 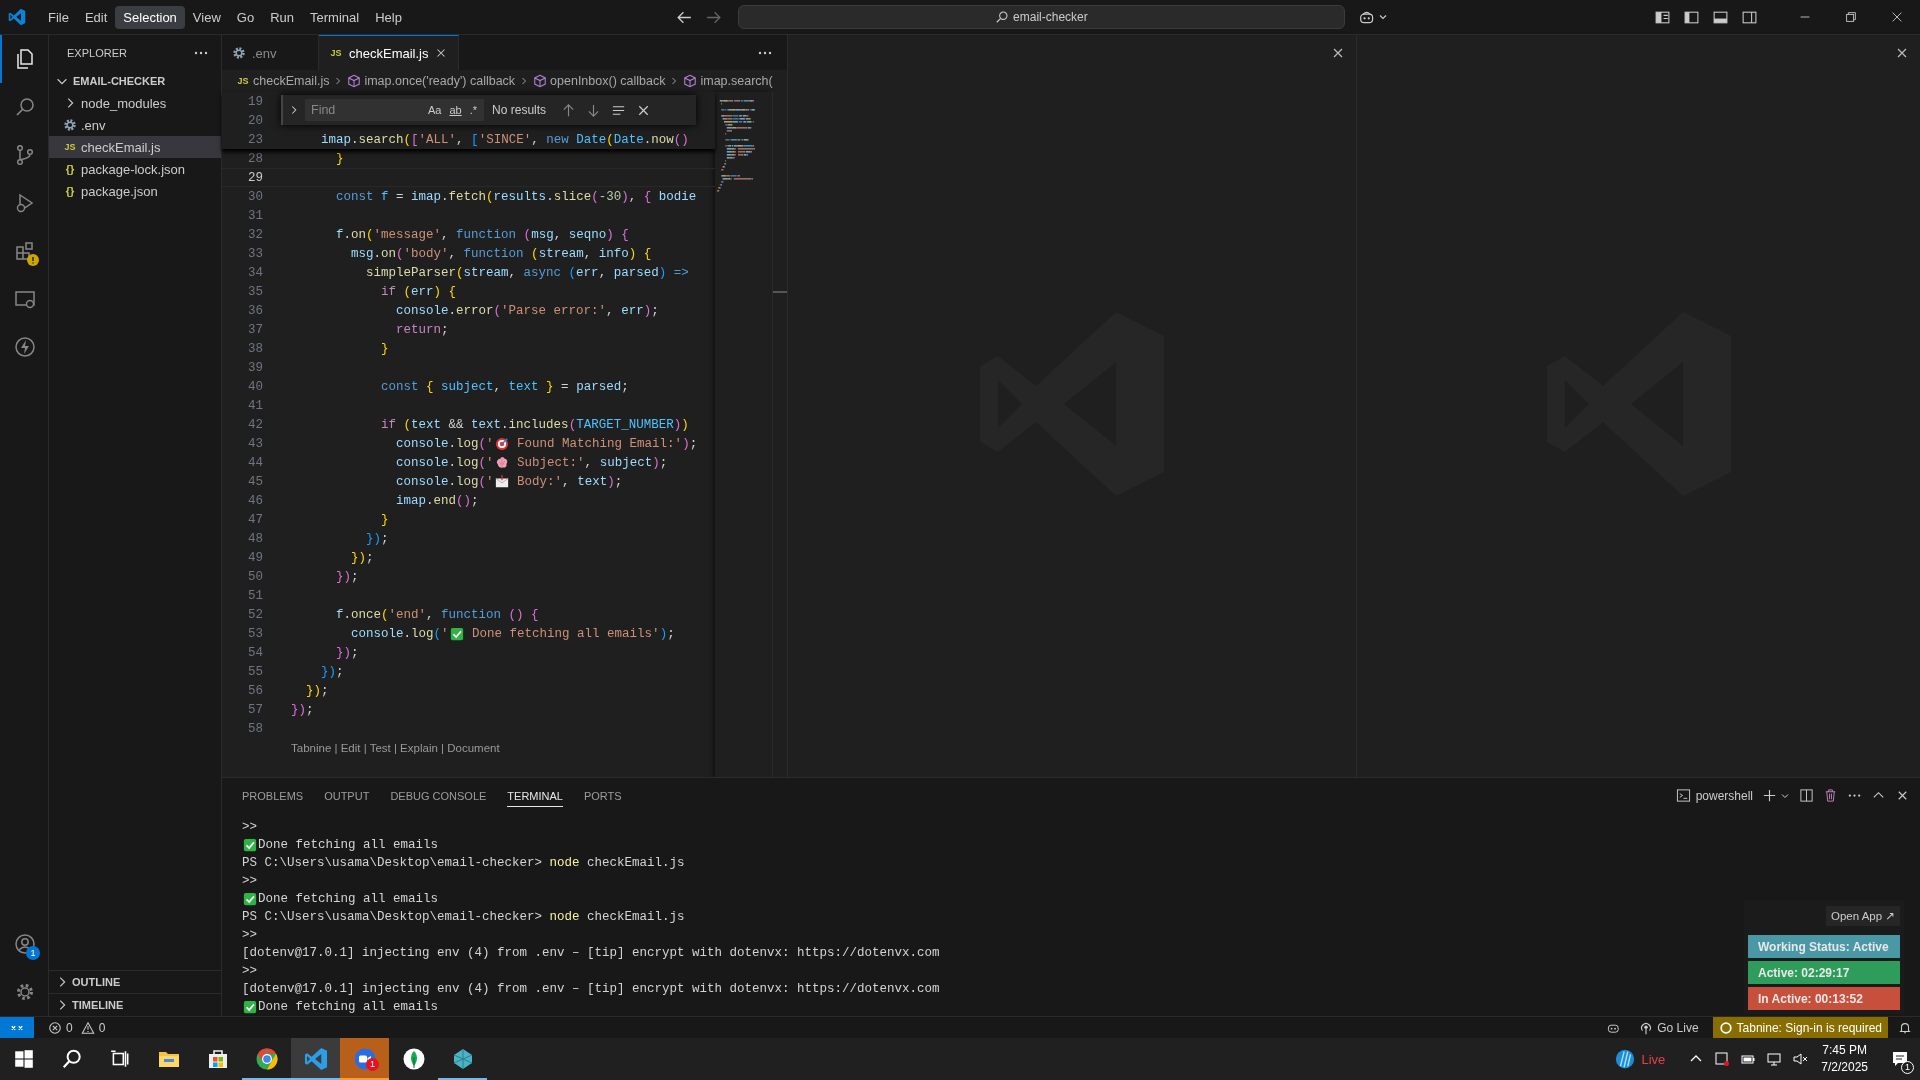 What do you see at coordinates (592, 462) in the screenshot?
I see `code-text: Subject:', subject);` at bounding box center [592, 462].